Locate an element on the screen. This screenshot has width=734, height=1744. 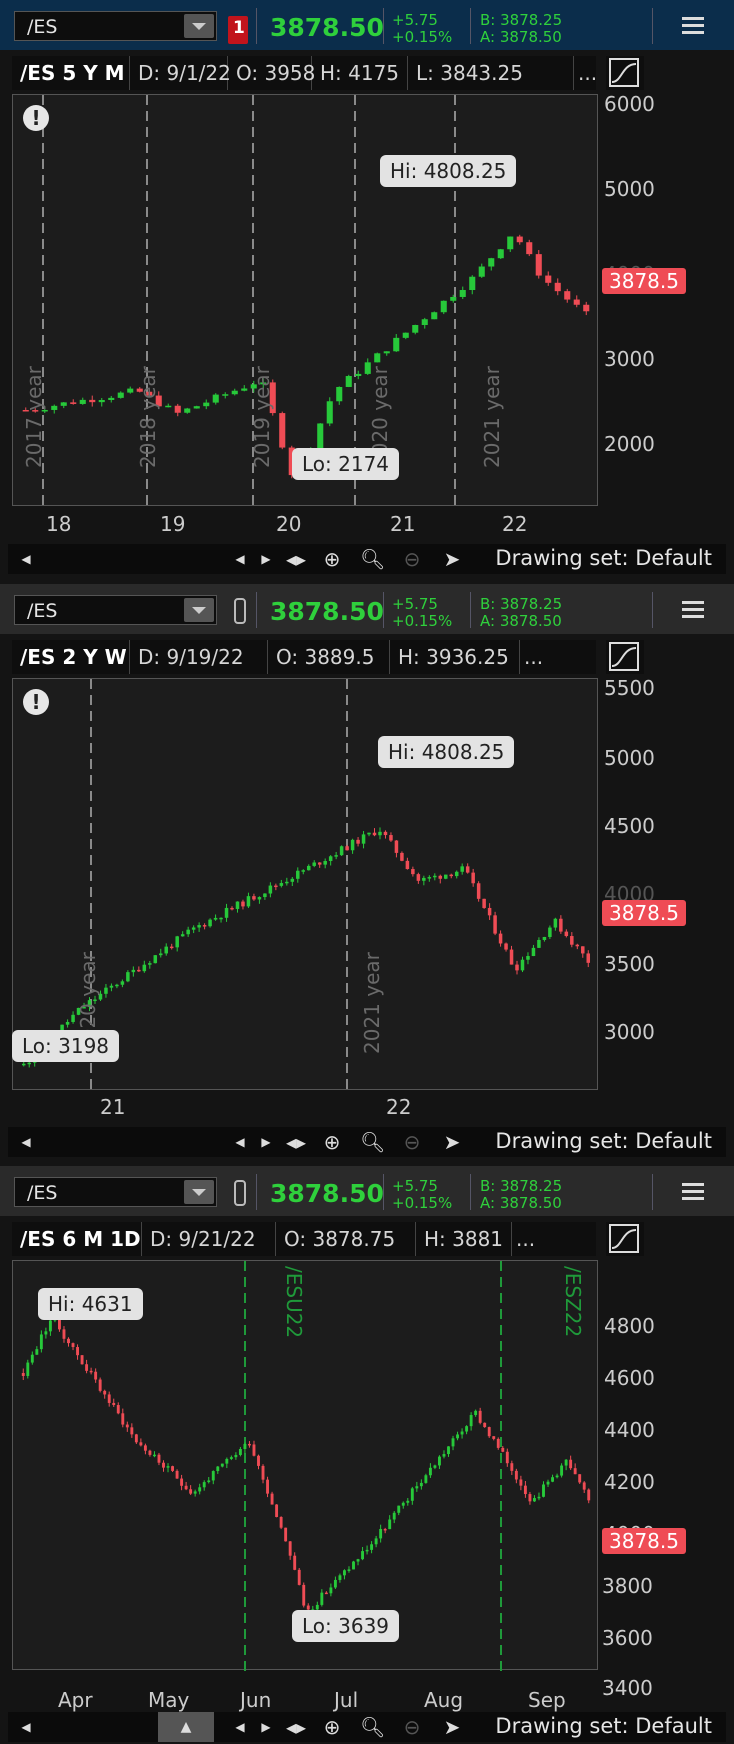
change-value: +5.75 is located at coordinates (415, 604).